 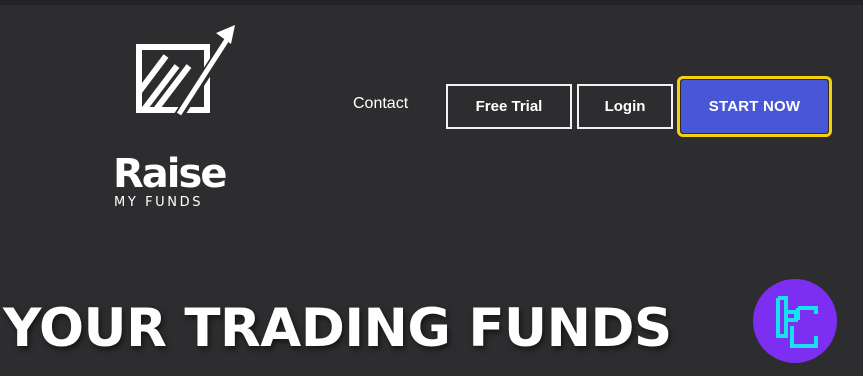 I want to click on logo-tagline: MY FUNDS, so click(x=159, y=202).